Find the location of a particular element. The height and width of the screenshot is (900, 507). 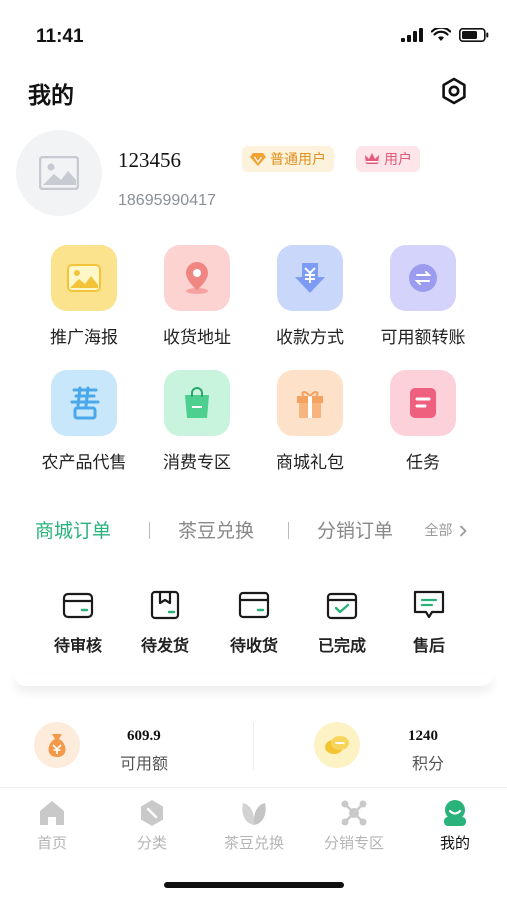

balance-label: 可用额 is located at coordinates (144, 763).